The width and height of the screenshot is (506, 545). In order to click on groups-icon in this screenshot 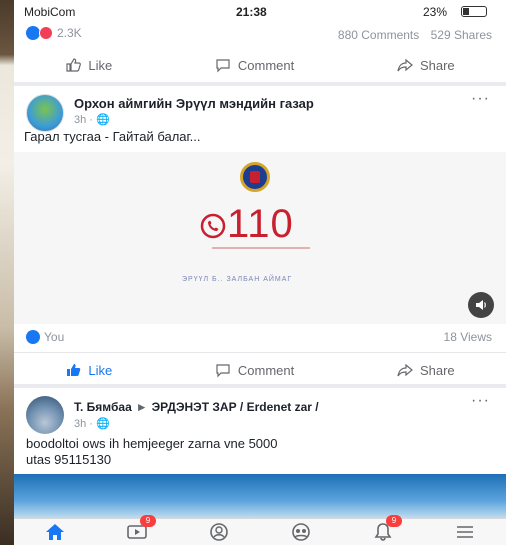, I will do `click(301, 532)`.